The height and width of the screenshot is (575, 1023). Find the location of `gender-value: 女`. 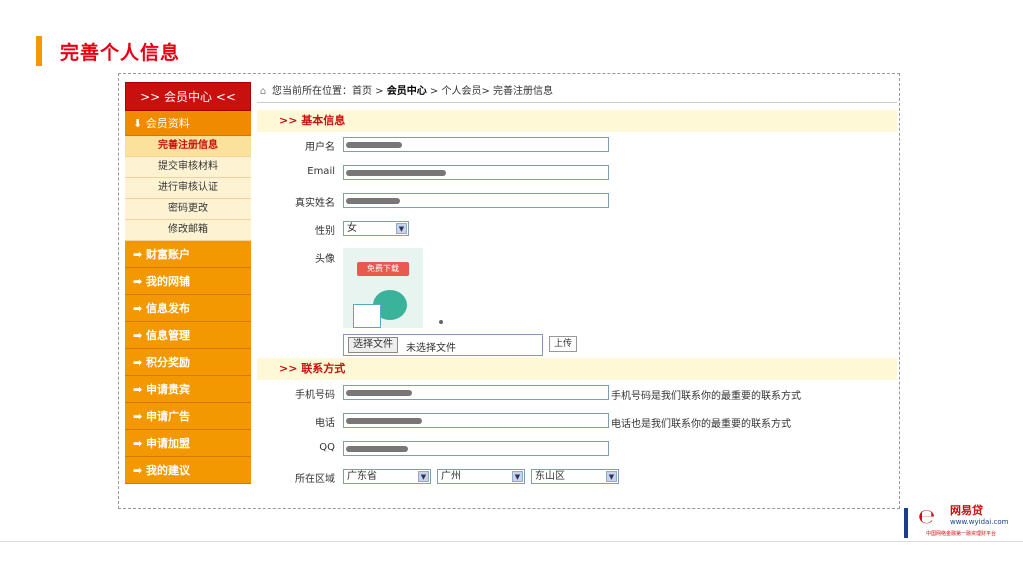

gender-value: 女 is located at coordinates (352, 228).